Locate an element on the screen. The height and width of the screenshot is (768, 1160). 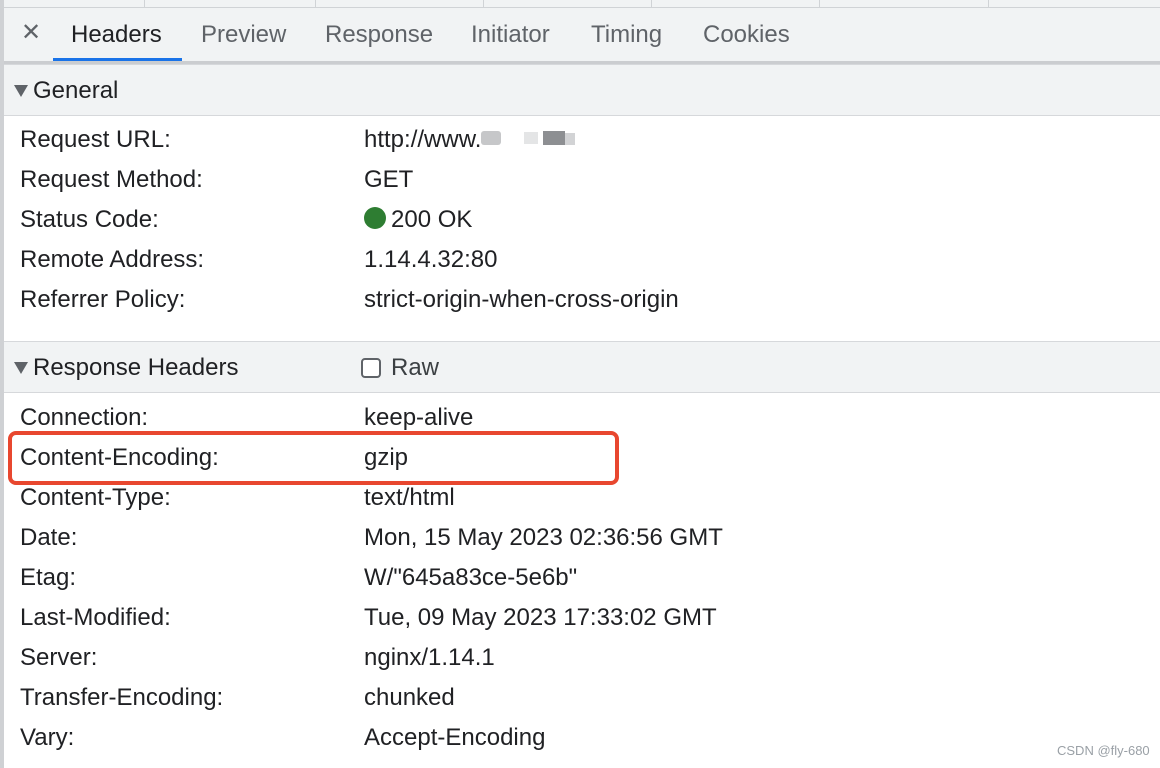
request-list-edge is located at coordinates (582, 4).